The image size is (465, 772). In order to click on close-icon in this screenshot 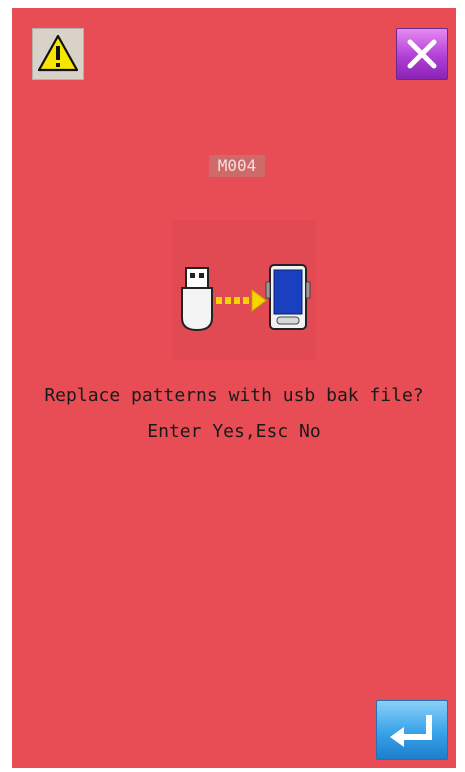, I will do `click(422, 54)`.